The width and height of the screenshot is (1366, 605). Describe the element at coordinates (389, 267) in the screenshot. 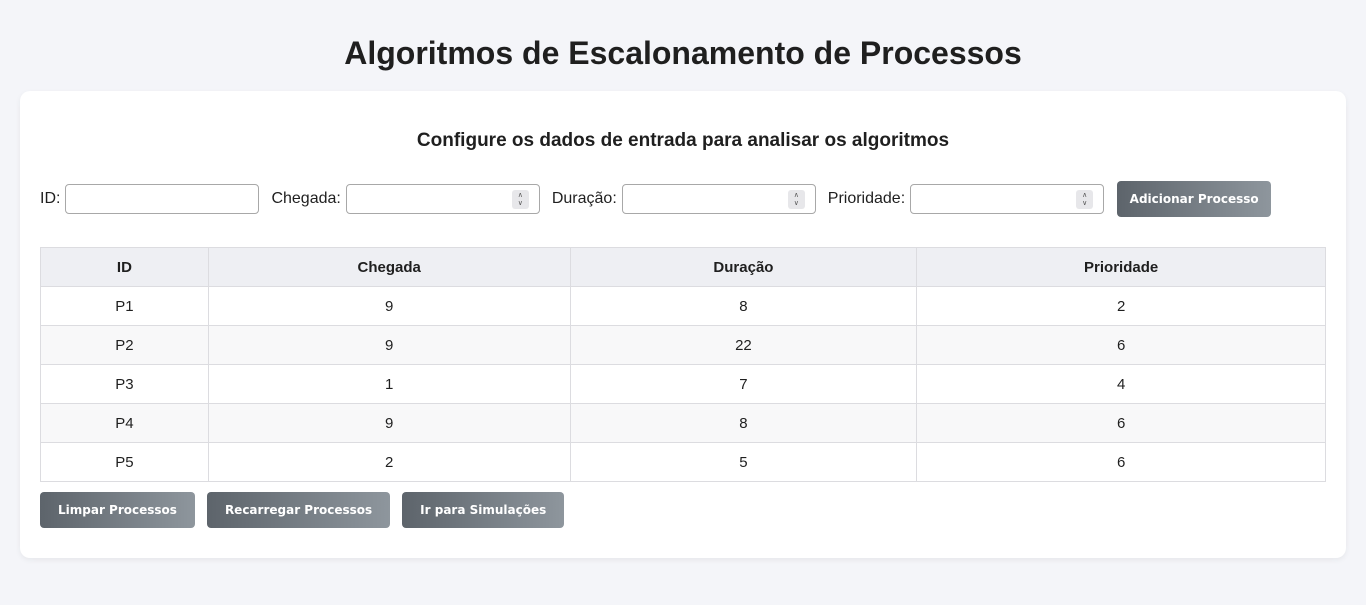

I see `column-header-arrival: Chegada` at that location.